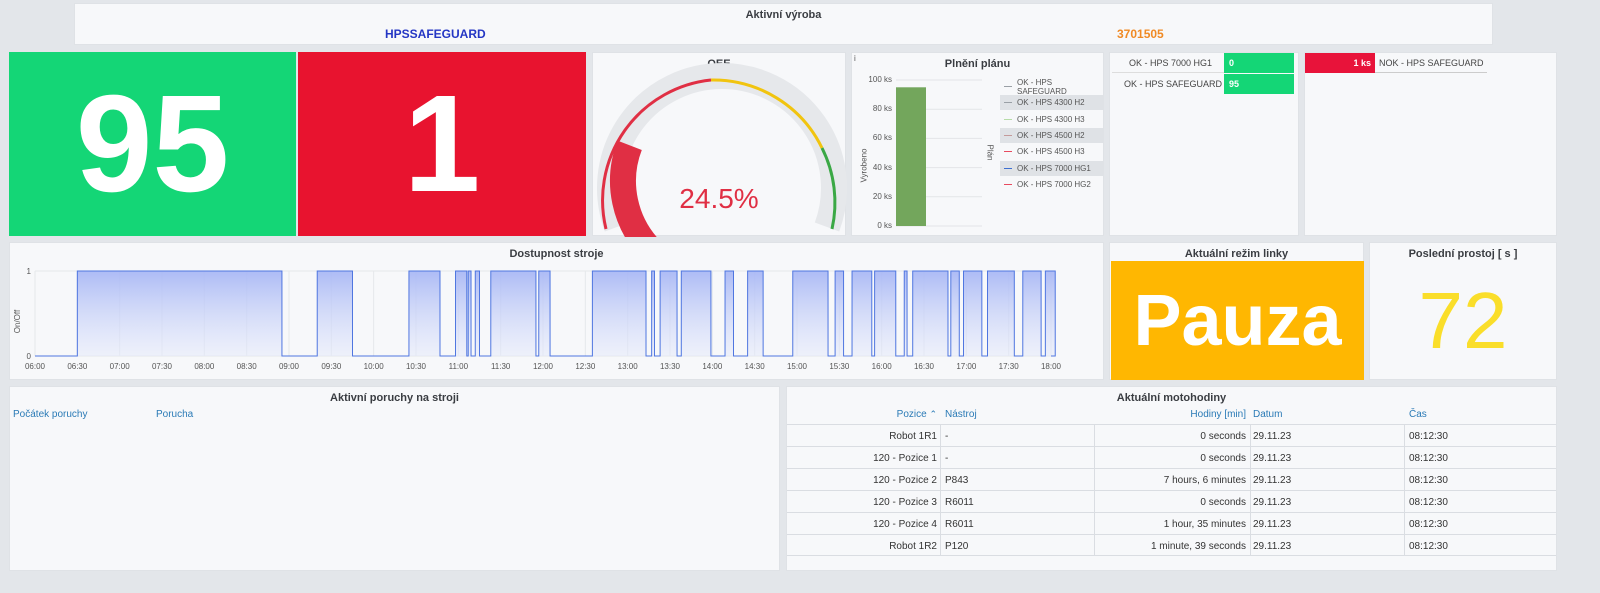 This screenshot has width=1600, height=593. I want to click on header-time: Čas, so click(1418, 414).